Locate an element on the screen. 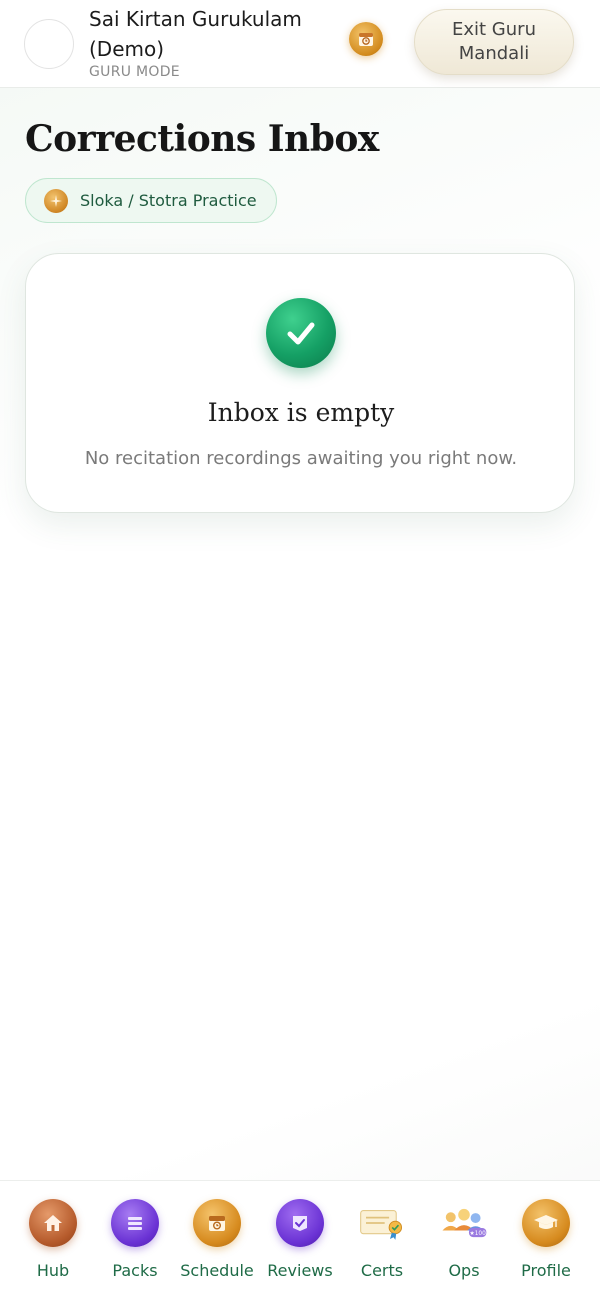 This screenshot has height=1298, width=600. calendar-clock-icon is located at coordinates (366, 39).